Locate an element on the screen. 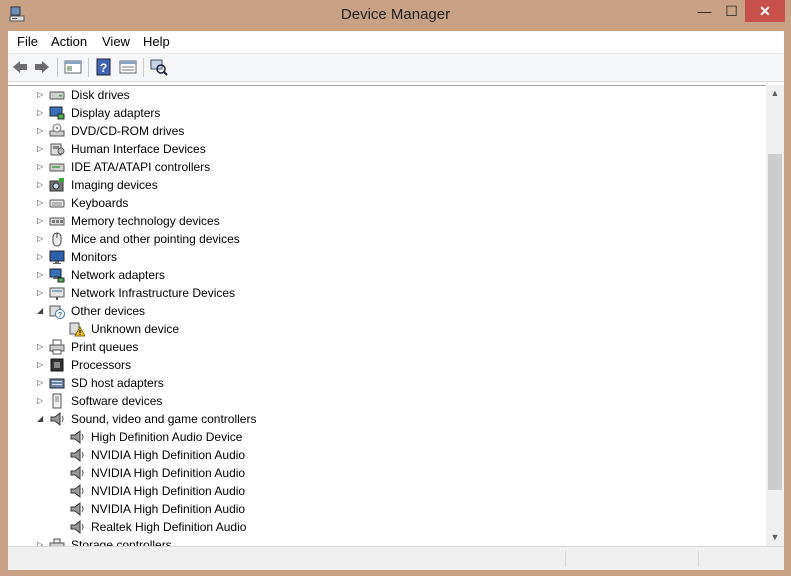 Image resolution: width=791 pixels, height=576 pixels. tree-category: ▷ Imaging devices is located at coordinates (378, 185).